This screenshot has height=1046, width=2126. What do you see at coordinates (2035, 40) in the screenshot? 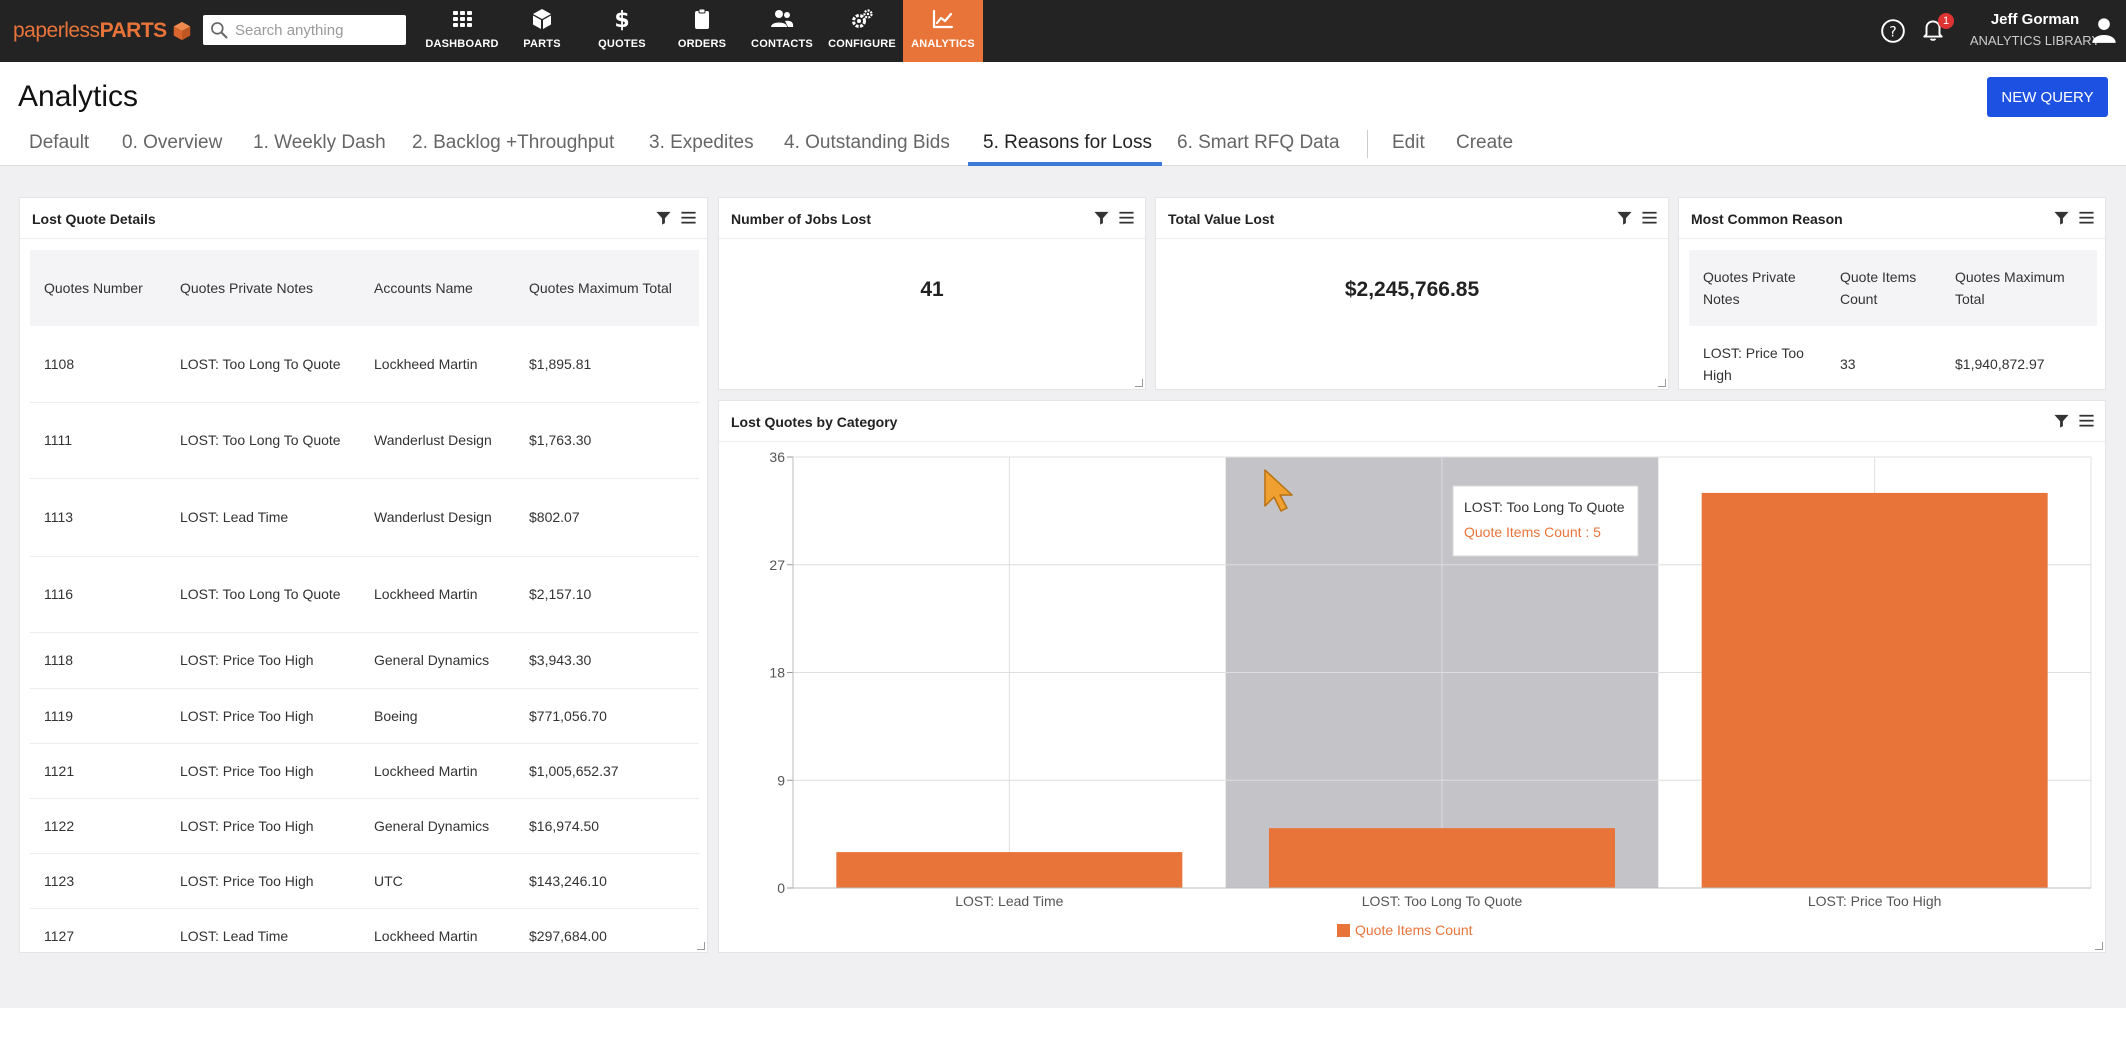
I see `user-role: ANALYTICS LIBRARY` at bounding box center [2035, 40].